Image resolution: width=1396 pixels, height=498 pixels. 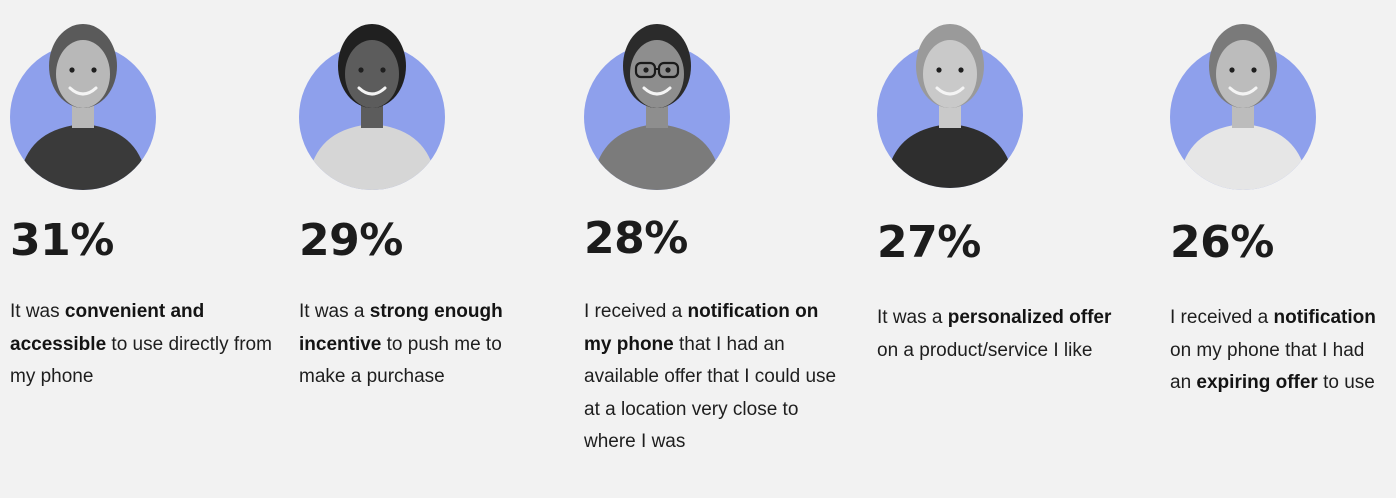 I want to click on stat-percentage: 28%, so click(x=636, y=238).